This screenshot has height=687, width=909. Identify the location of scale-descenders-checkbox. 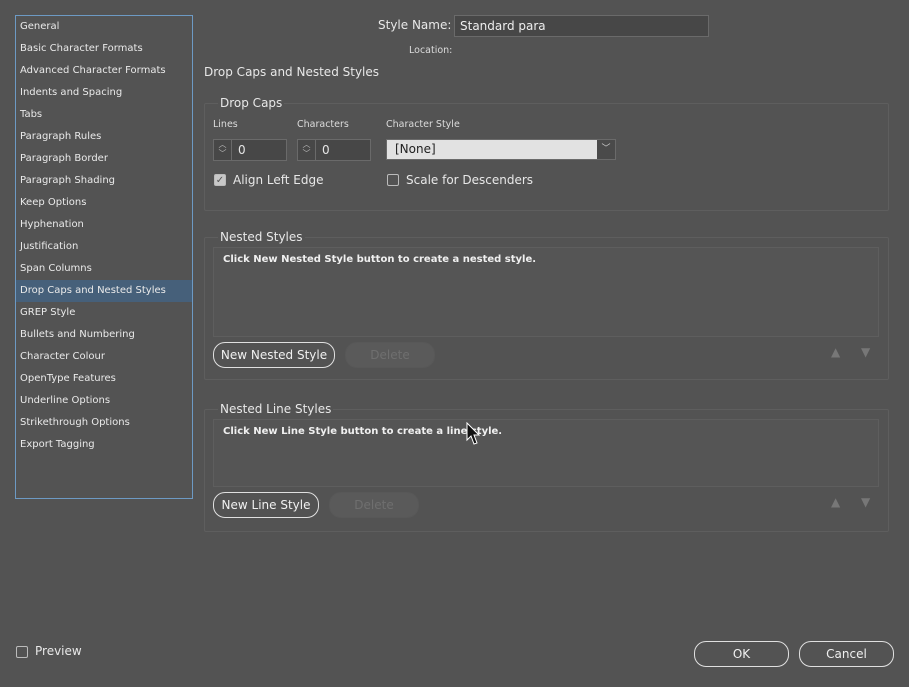
(393, 180).